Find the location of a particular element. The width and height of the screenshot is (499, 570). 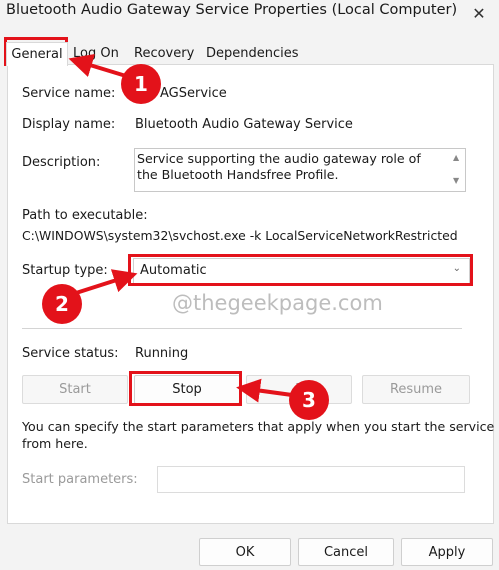

step-marker-3: 3 is located at coordinates (309, 400).